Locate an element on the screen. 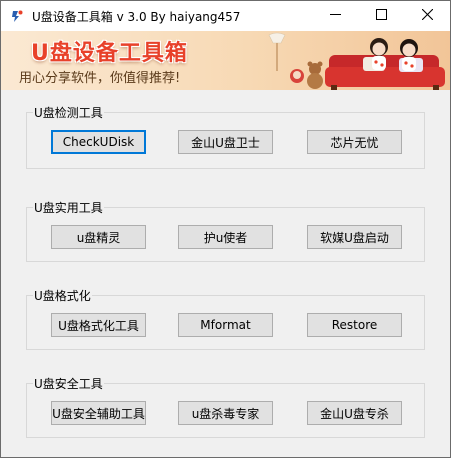  group-title: U盘实用工具 is located at coordinates (68, 207).